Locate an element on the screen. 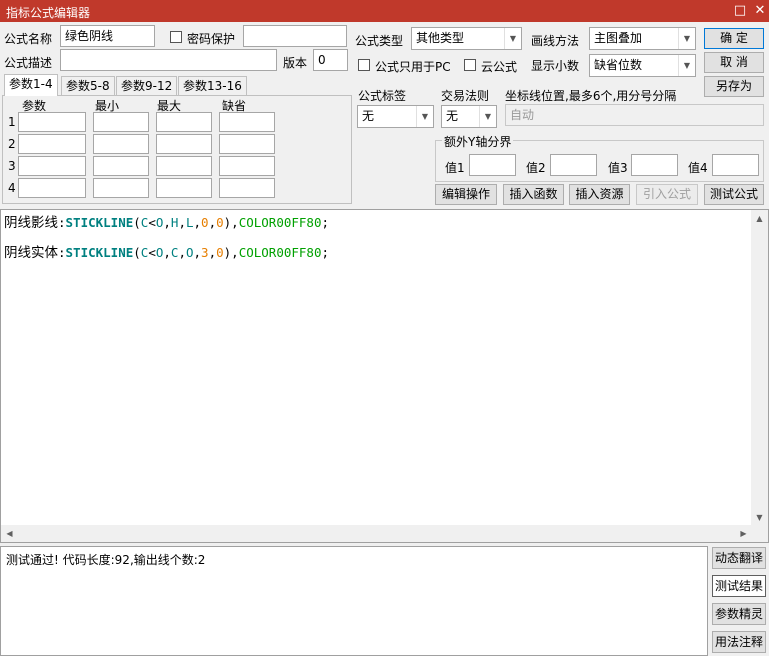  tab-params-9-12: 参数9-12 is located at coordinates (147, 86).